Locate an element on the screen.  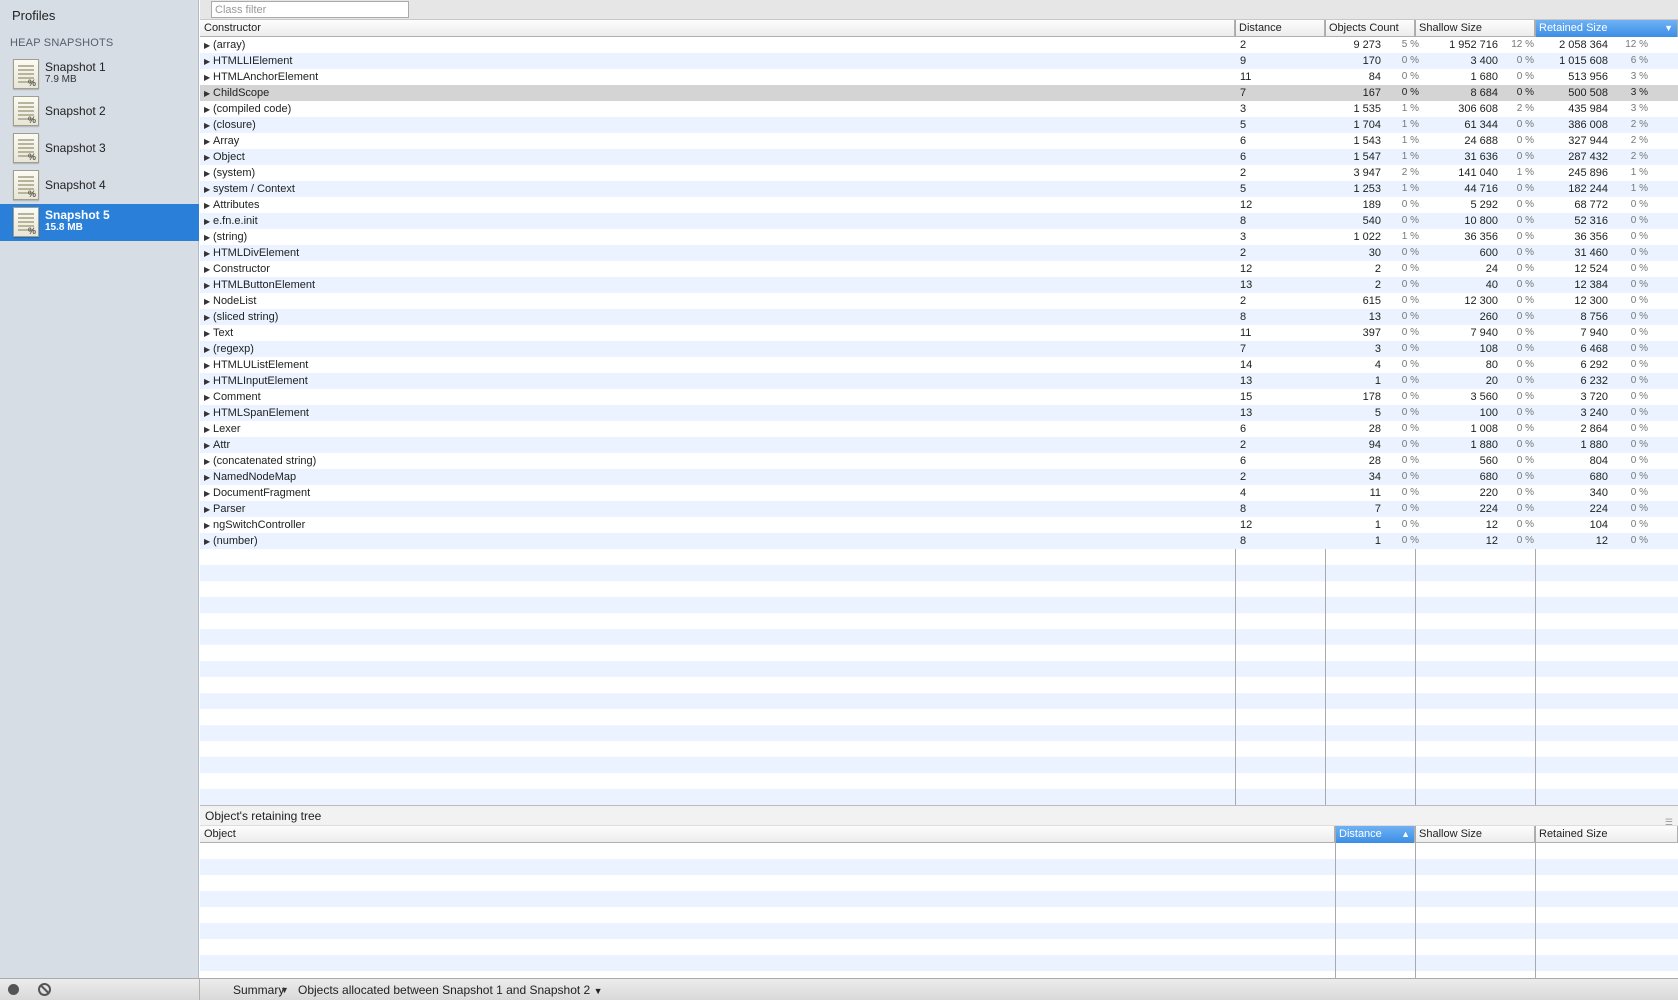
table-row: ▶ (number) 8 1 0 % 12 0 % 12 0 % is located at coordinates (939, 541).